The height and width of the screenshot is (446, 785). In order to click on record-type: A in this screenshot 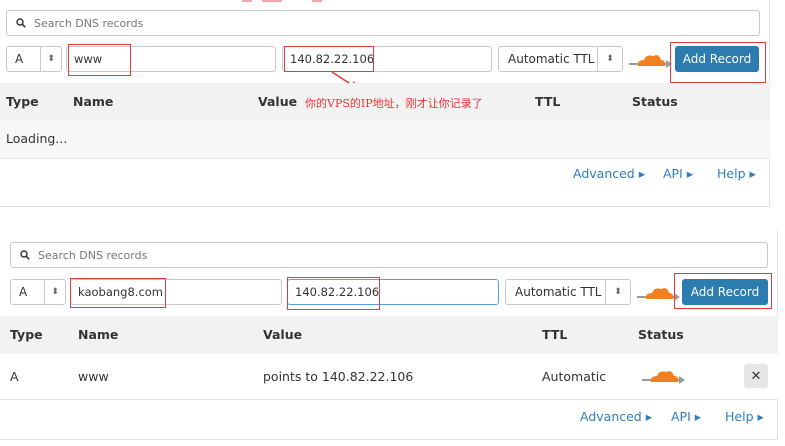, I will do `click(14, 376)`.